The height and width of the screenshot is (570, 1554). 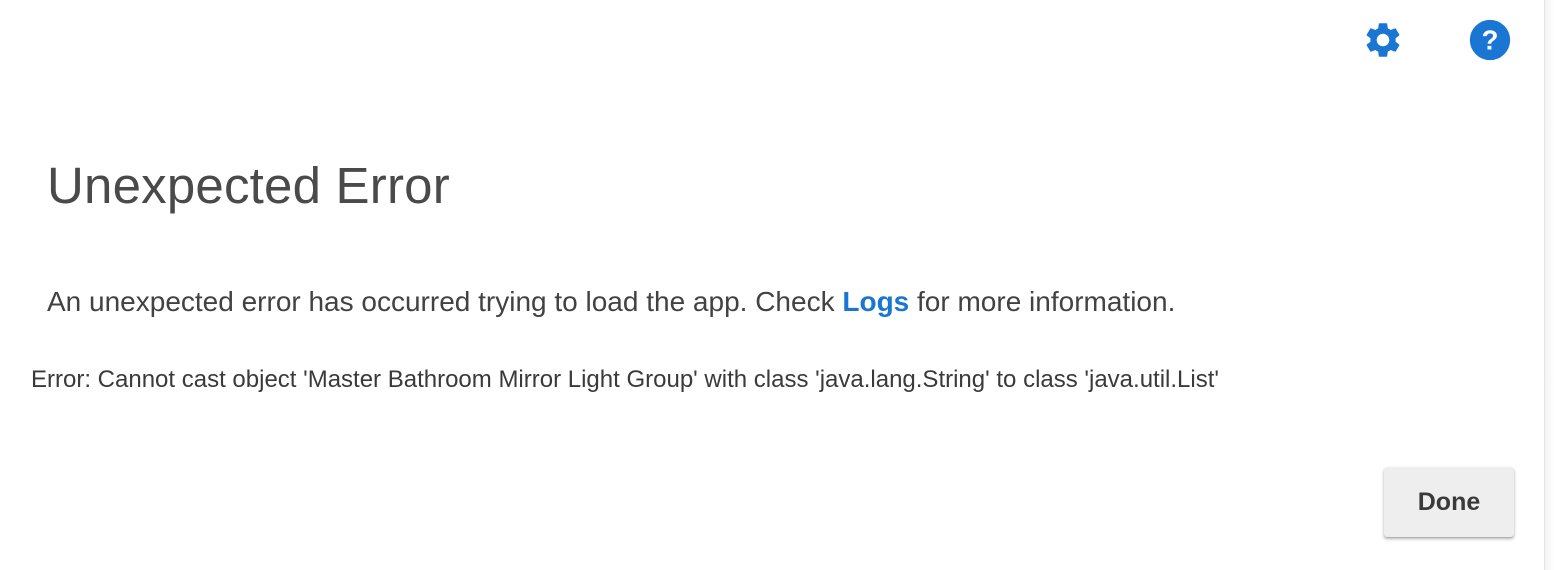 I want to click on help-circle-icon: ?, so click(x=1490, y=40).